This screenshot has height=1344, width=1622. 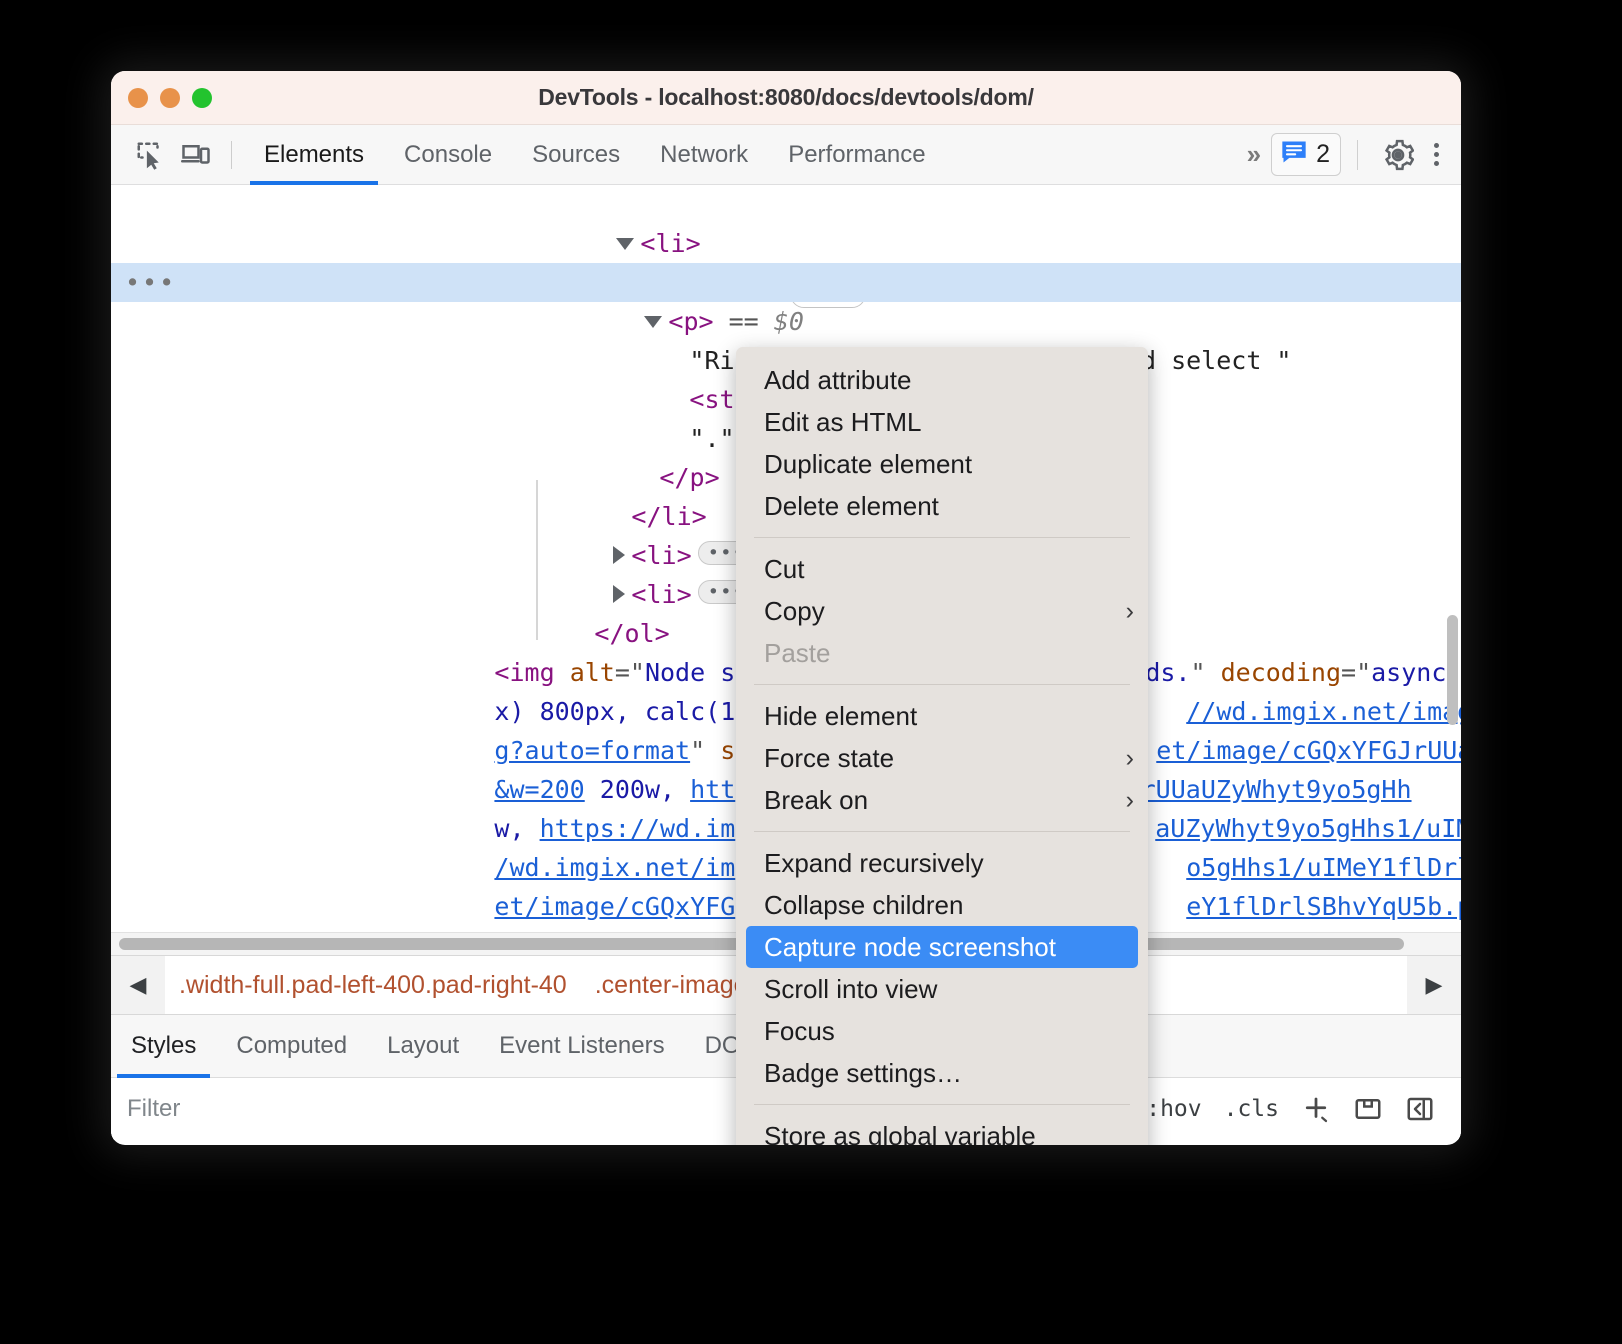 I want to click on menu-item-edit-as-html-label: Edit as HTML, so click(x=843, y=421).